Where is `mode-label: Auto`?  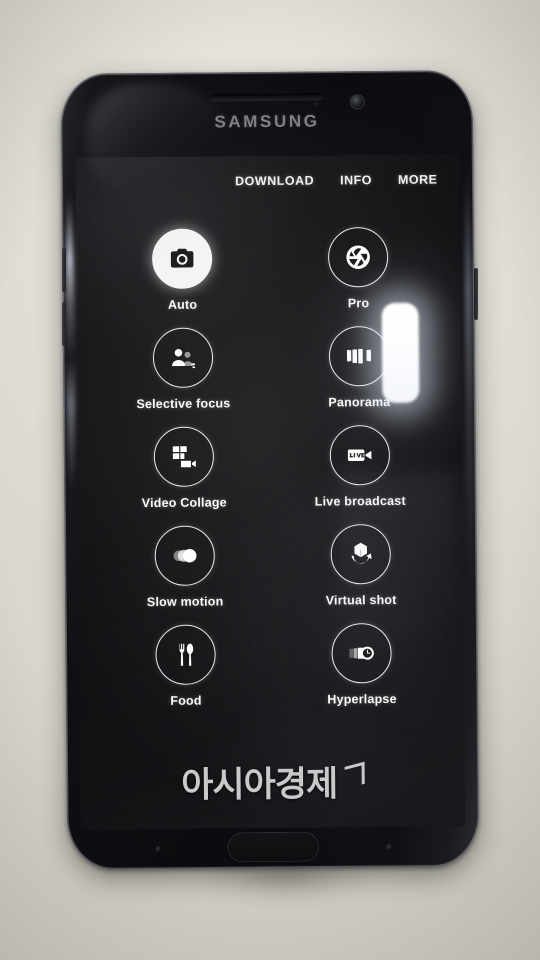 mode-label: Auto is located at coordinates (182, 304).